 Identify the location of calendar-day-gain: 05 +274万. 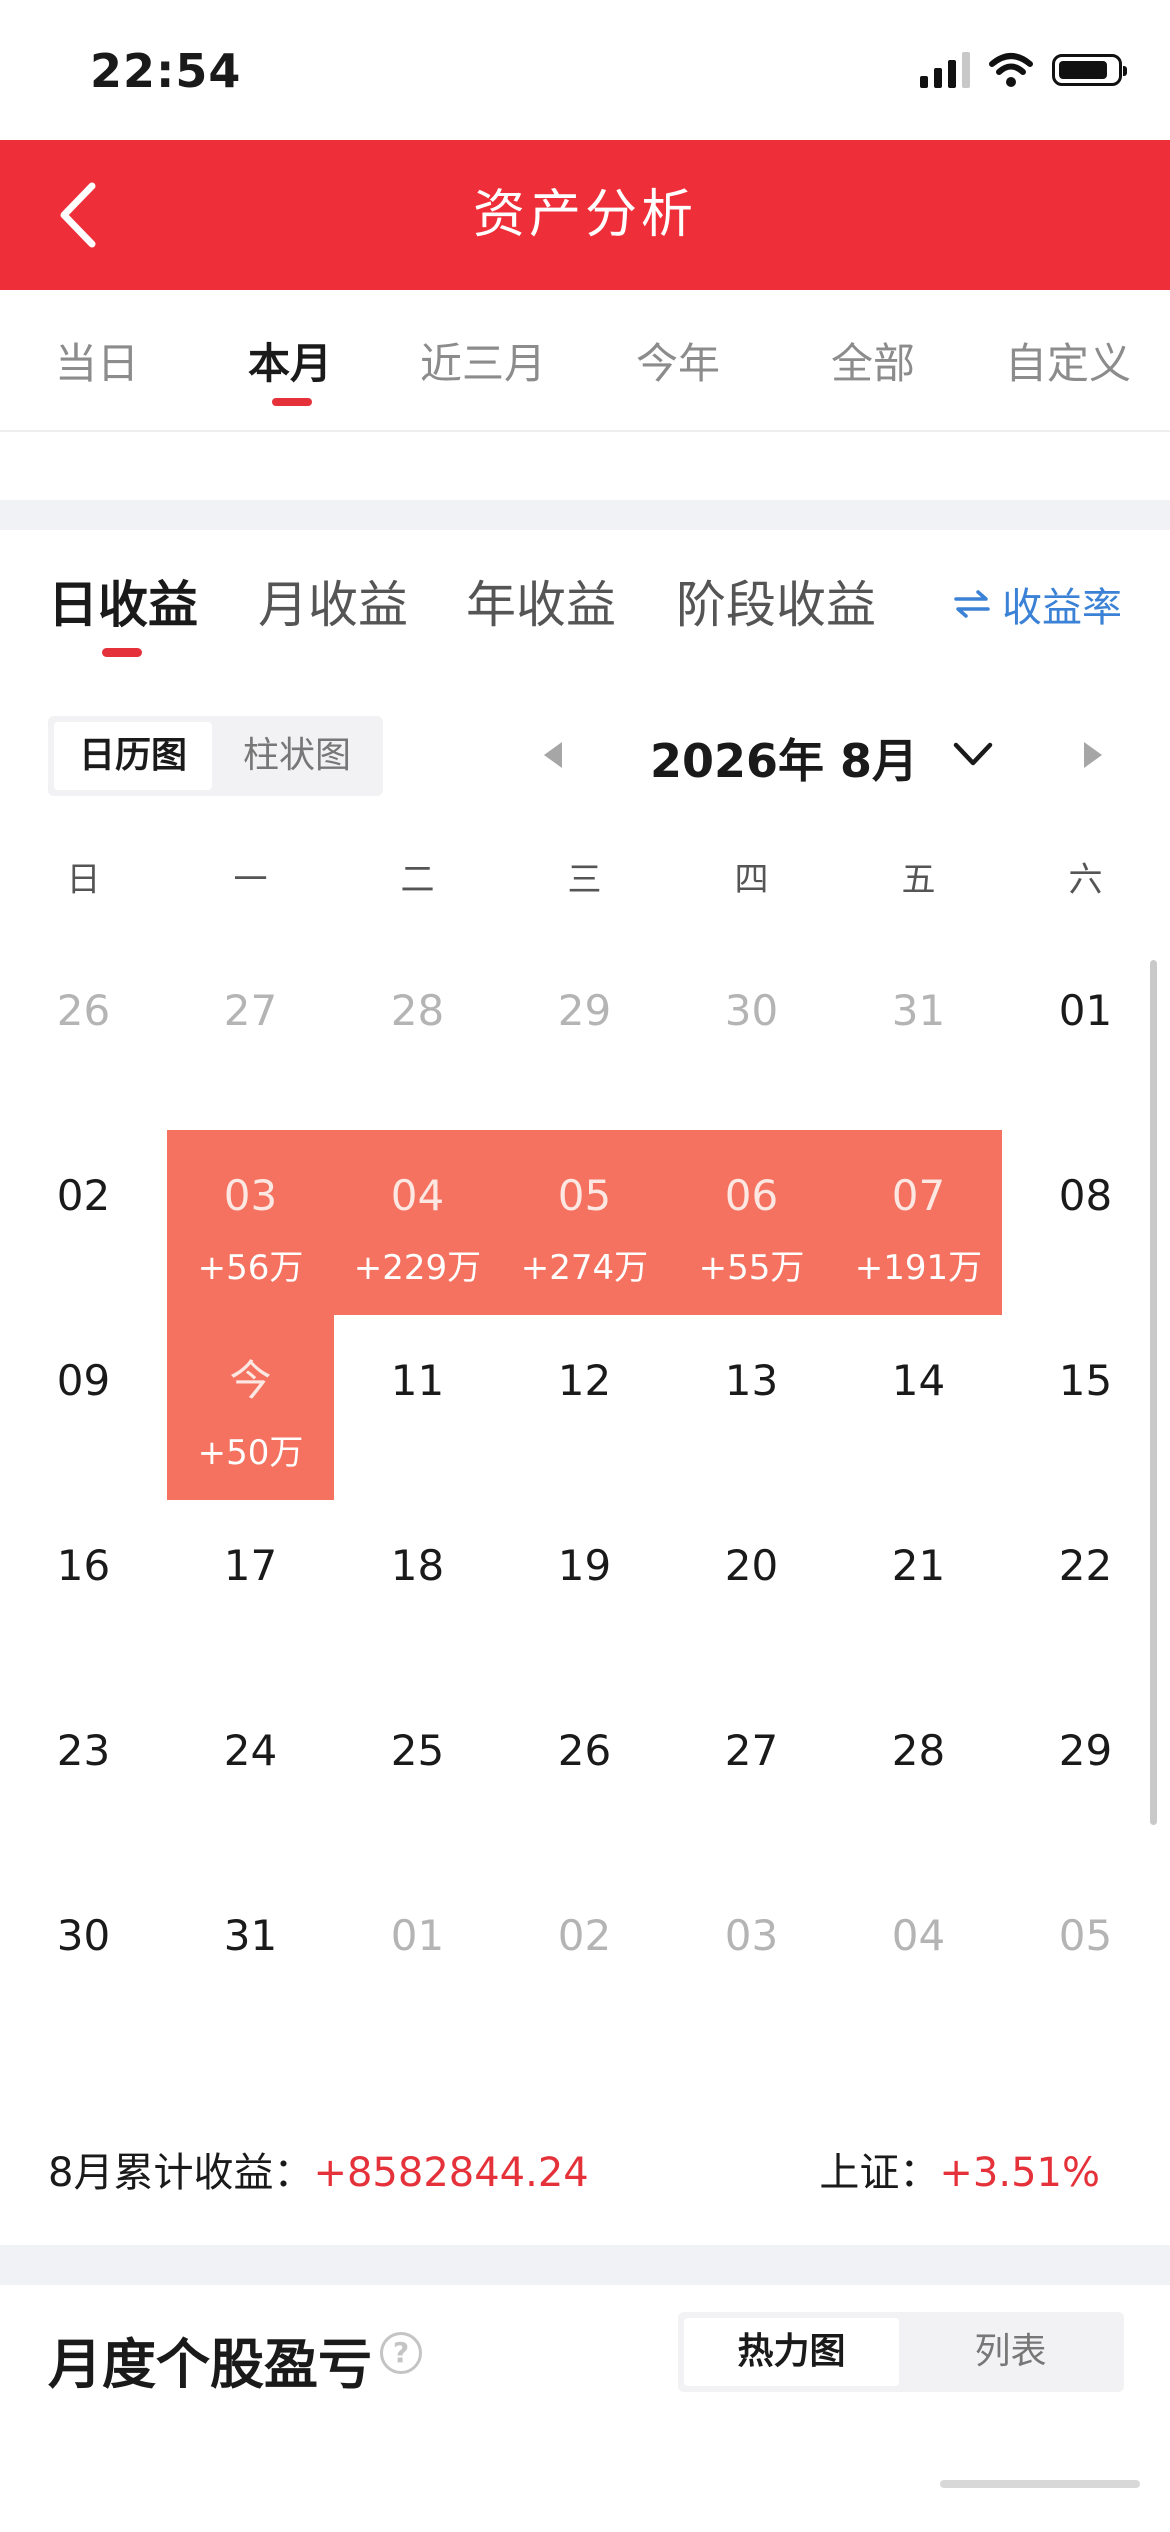
(584, 1222).